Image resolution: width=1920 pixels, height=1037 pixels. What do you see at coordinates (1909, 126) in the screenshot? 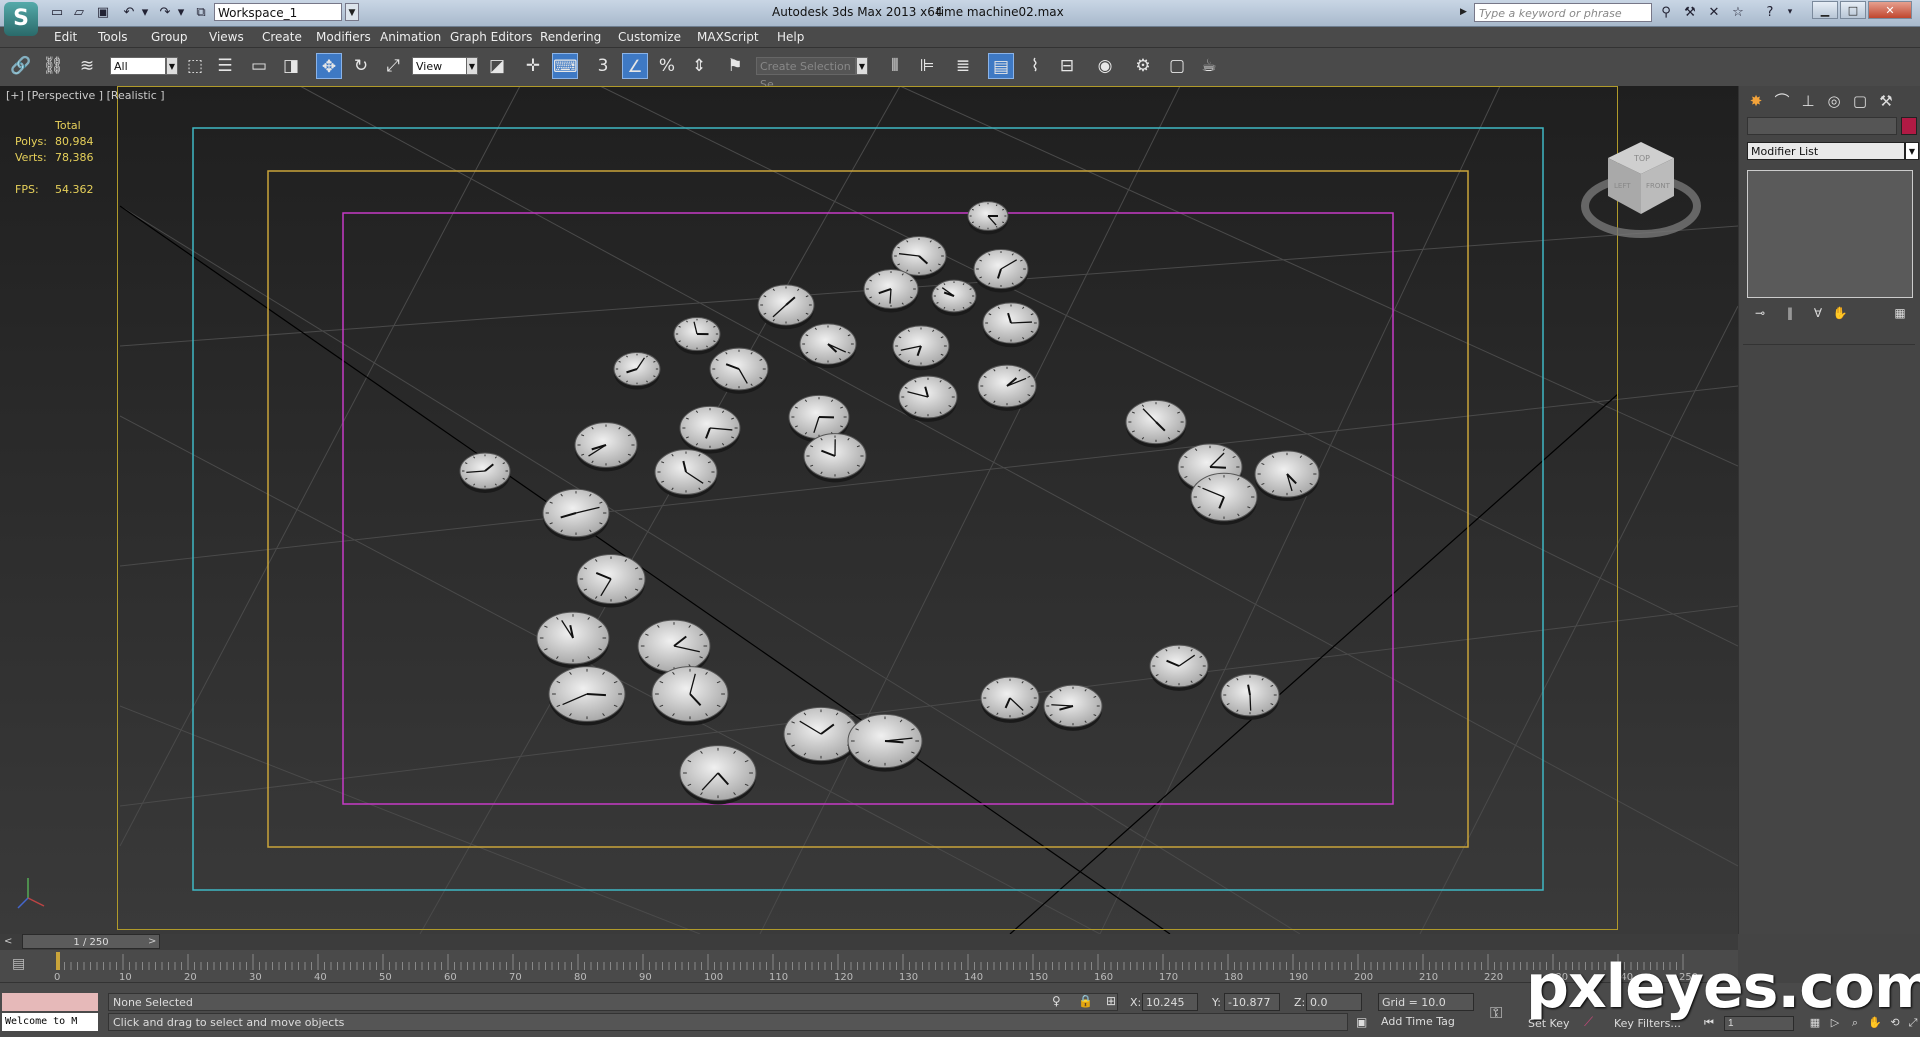
I see `object-color-swatch` at bounding box center [1909, 126].